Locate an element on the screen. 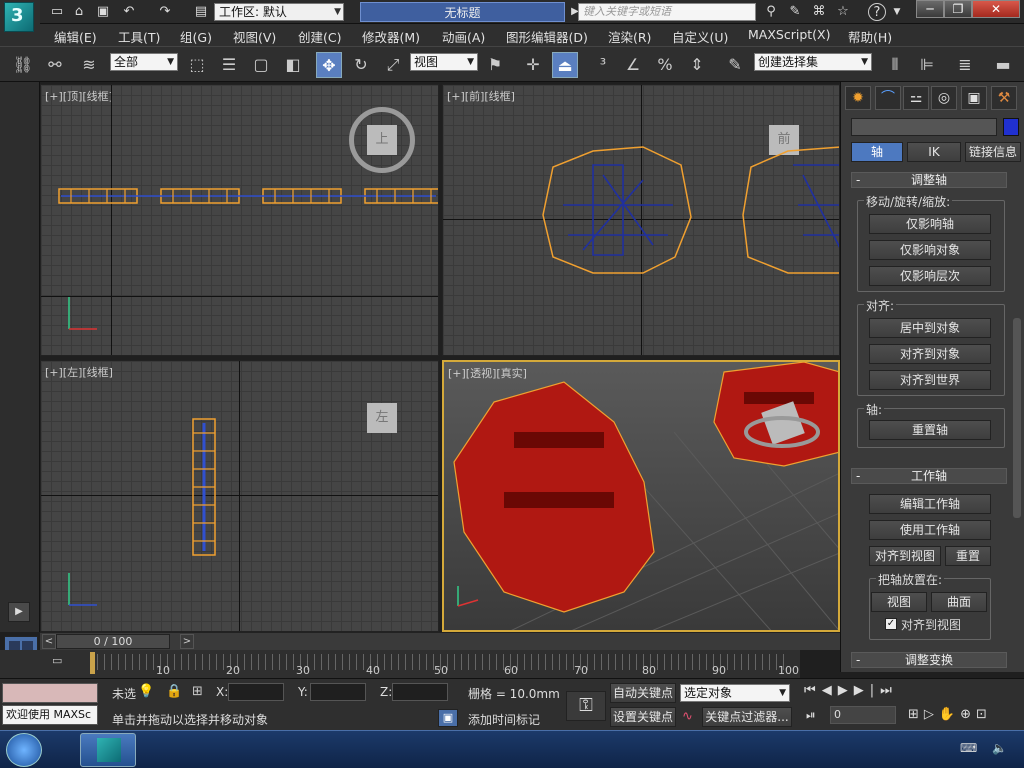 The width and height of the screenshot is (1024, 768). key-mode-toggle-icon: ⏯ is located at coordinates (811, 715).